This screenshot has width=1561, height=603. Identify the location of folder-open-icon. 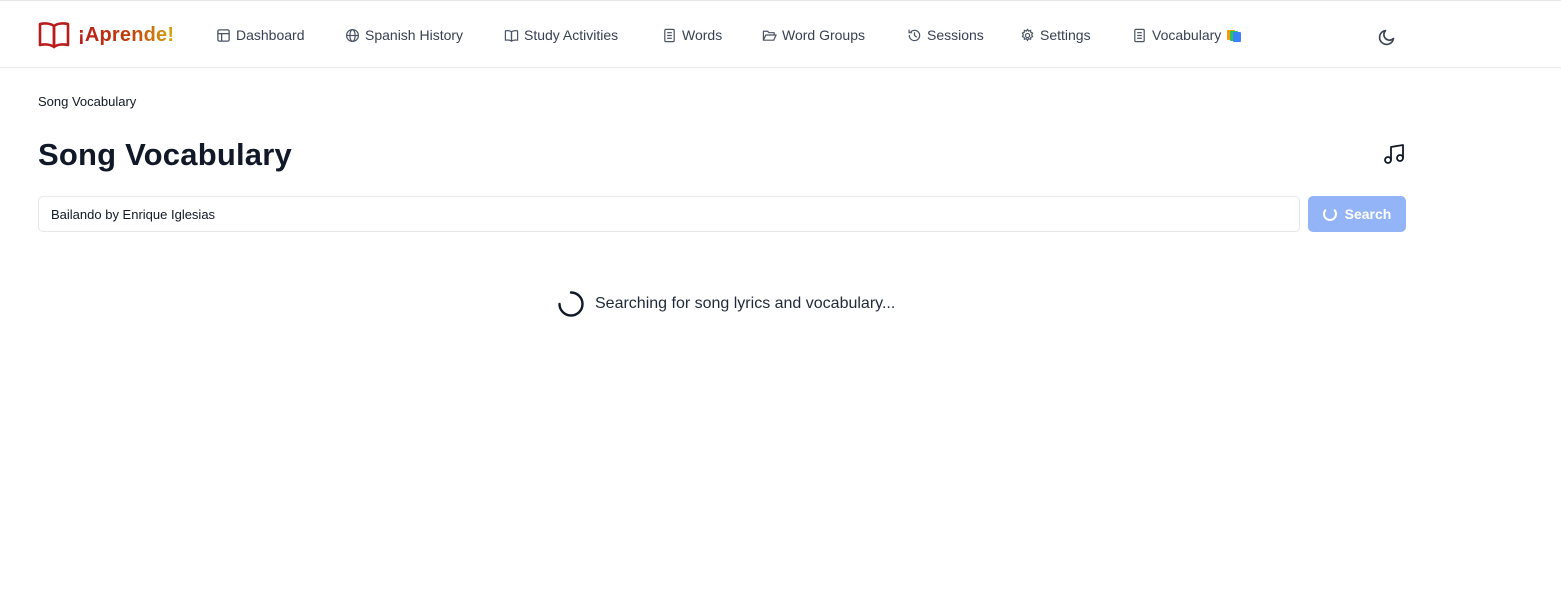
(769, 35).